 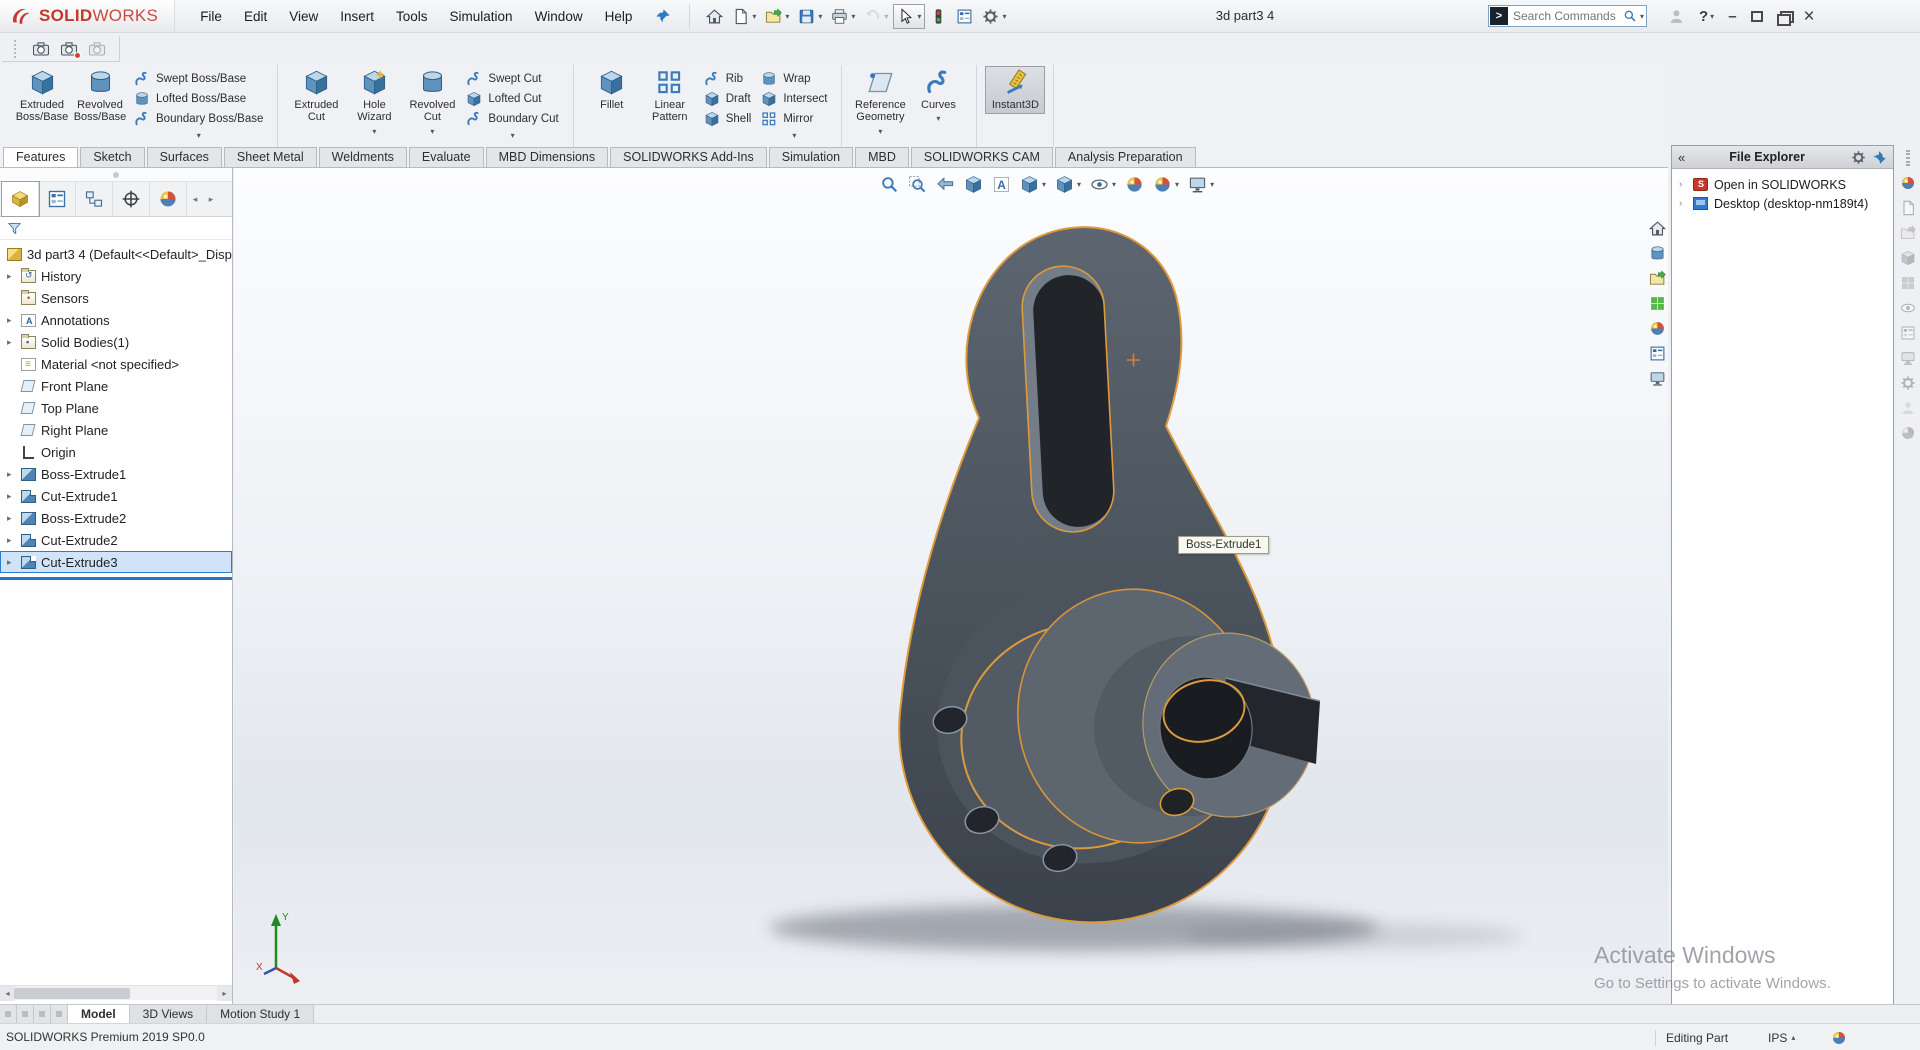 I want to click on boundary-boss-base-button: Boundary Boss/Base, so click(x=198, y=119).